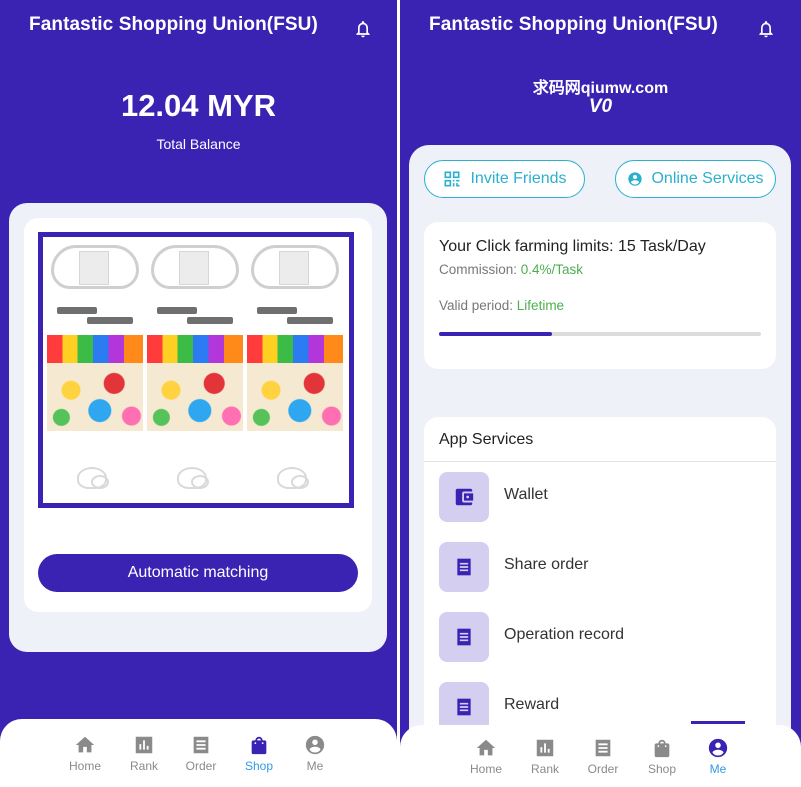  Describe the element at coordinates (635, 179) in the screenshot. I see `account-circle-icon` at that location.